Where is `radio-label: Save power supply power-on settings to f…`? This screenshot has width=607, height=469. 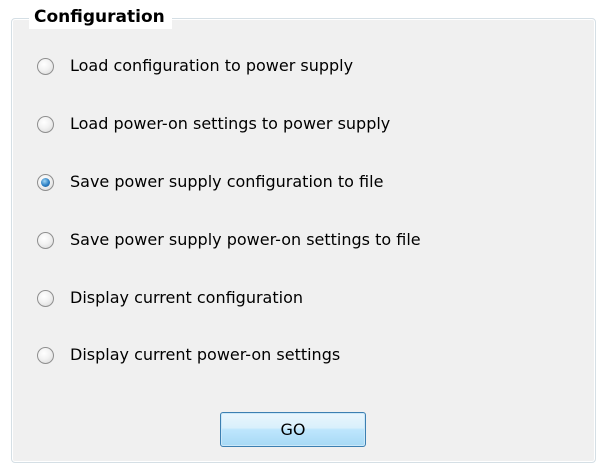
radio-label: Save power supply power-on settings to f… is located at coordinates (245, 240).